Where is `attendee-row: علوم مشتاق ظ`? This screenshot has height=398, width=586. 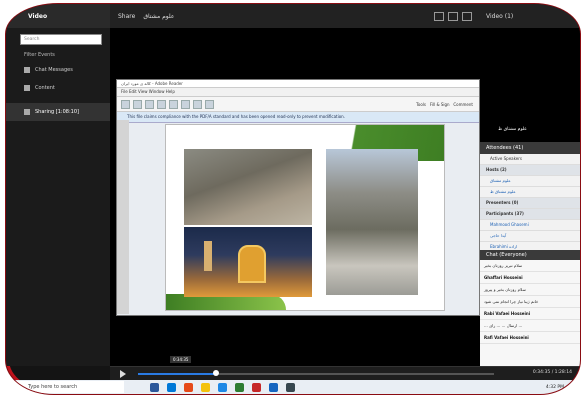
attendee-row: علوم مشتاق ظ is located at coordinates (530, 192).